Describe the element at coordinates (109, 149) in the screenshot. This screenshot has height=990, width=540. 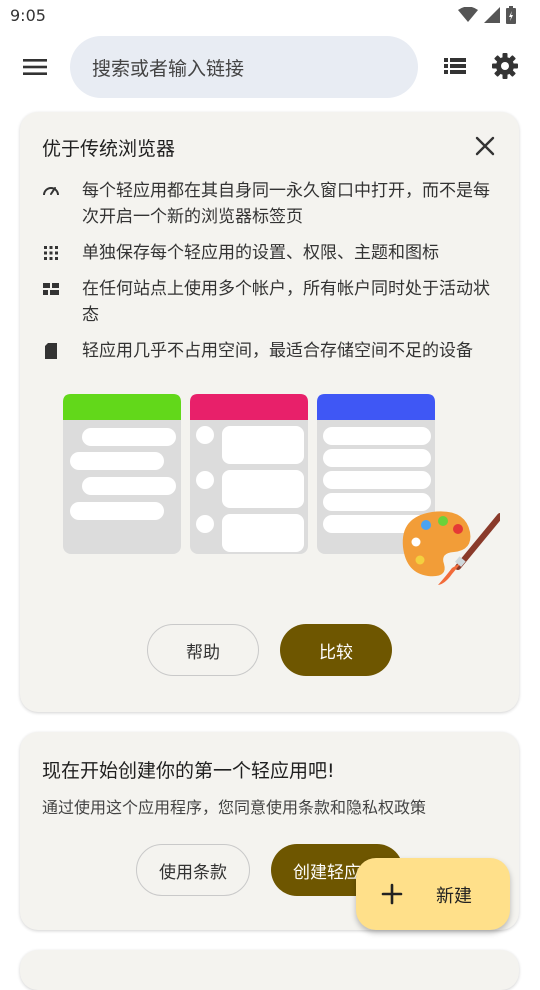
I see `info-card-title: 优于传统浏览器` at that location.